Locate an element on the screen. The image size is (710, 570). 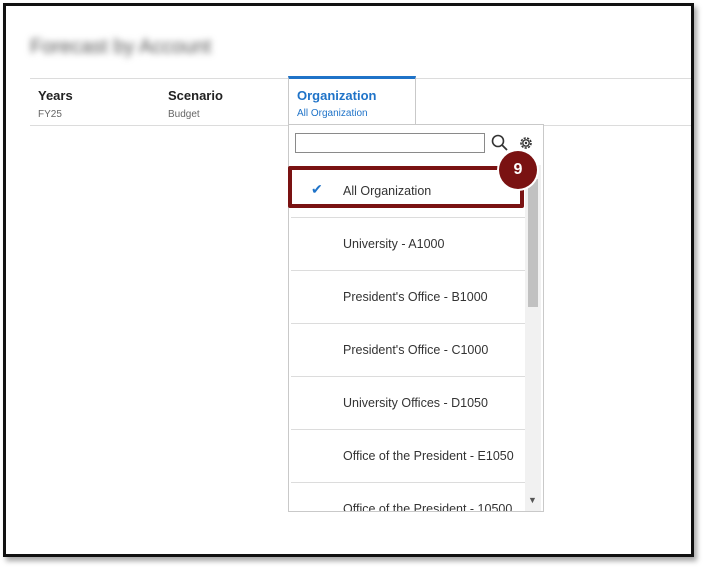
pov-scenario-value: Budget is located at coordinates (184, 114).